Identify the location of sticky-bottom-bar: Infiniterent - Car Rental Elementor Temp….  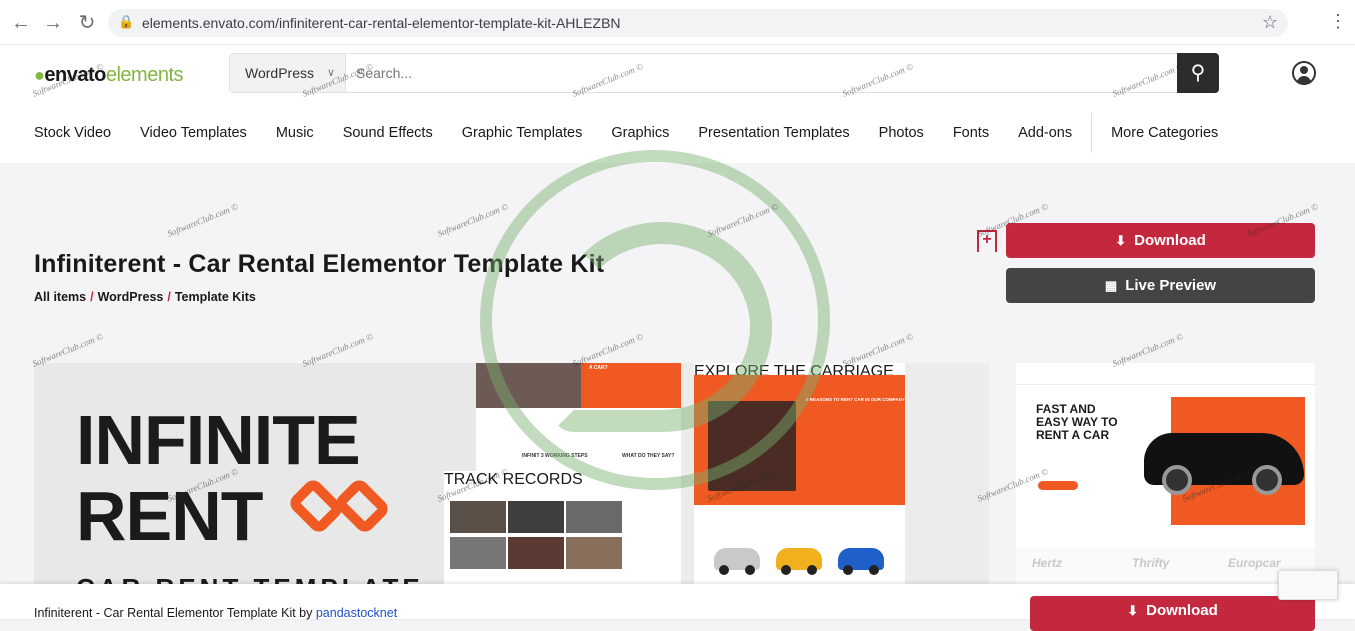
(677, 600).